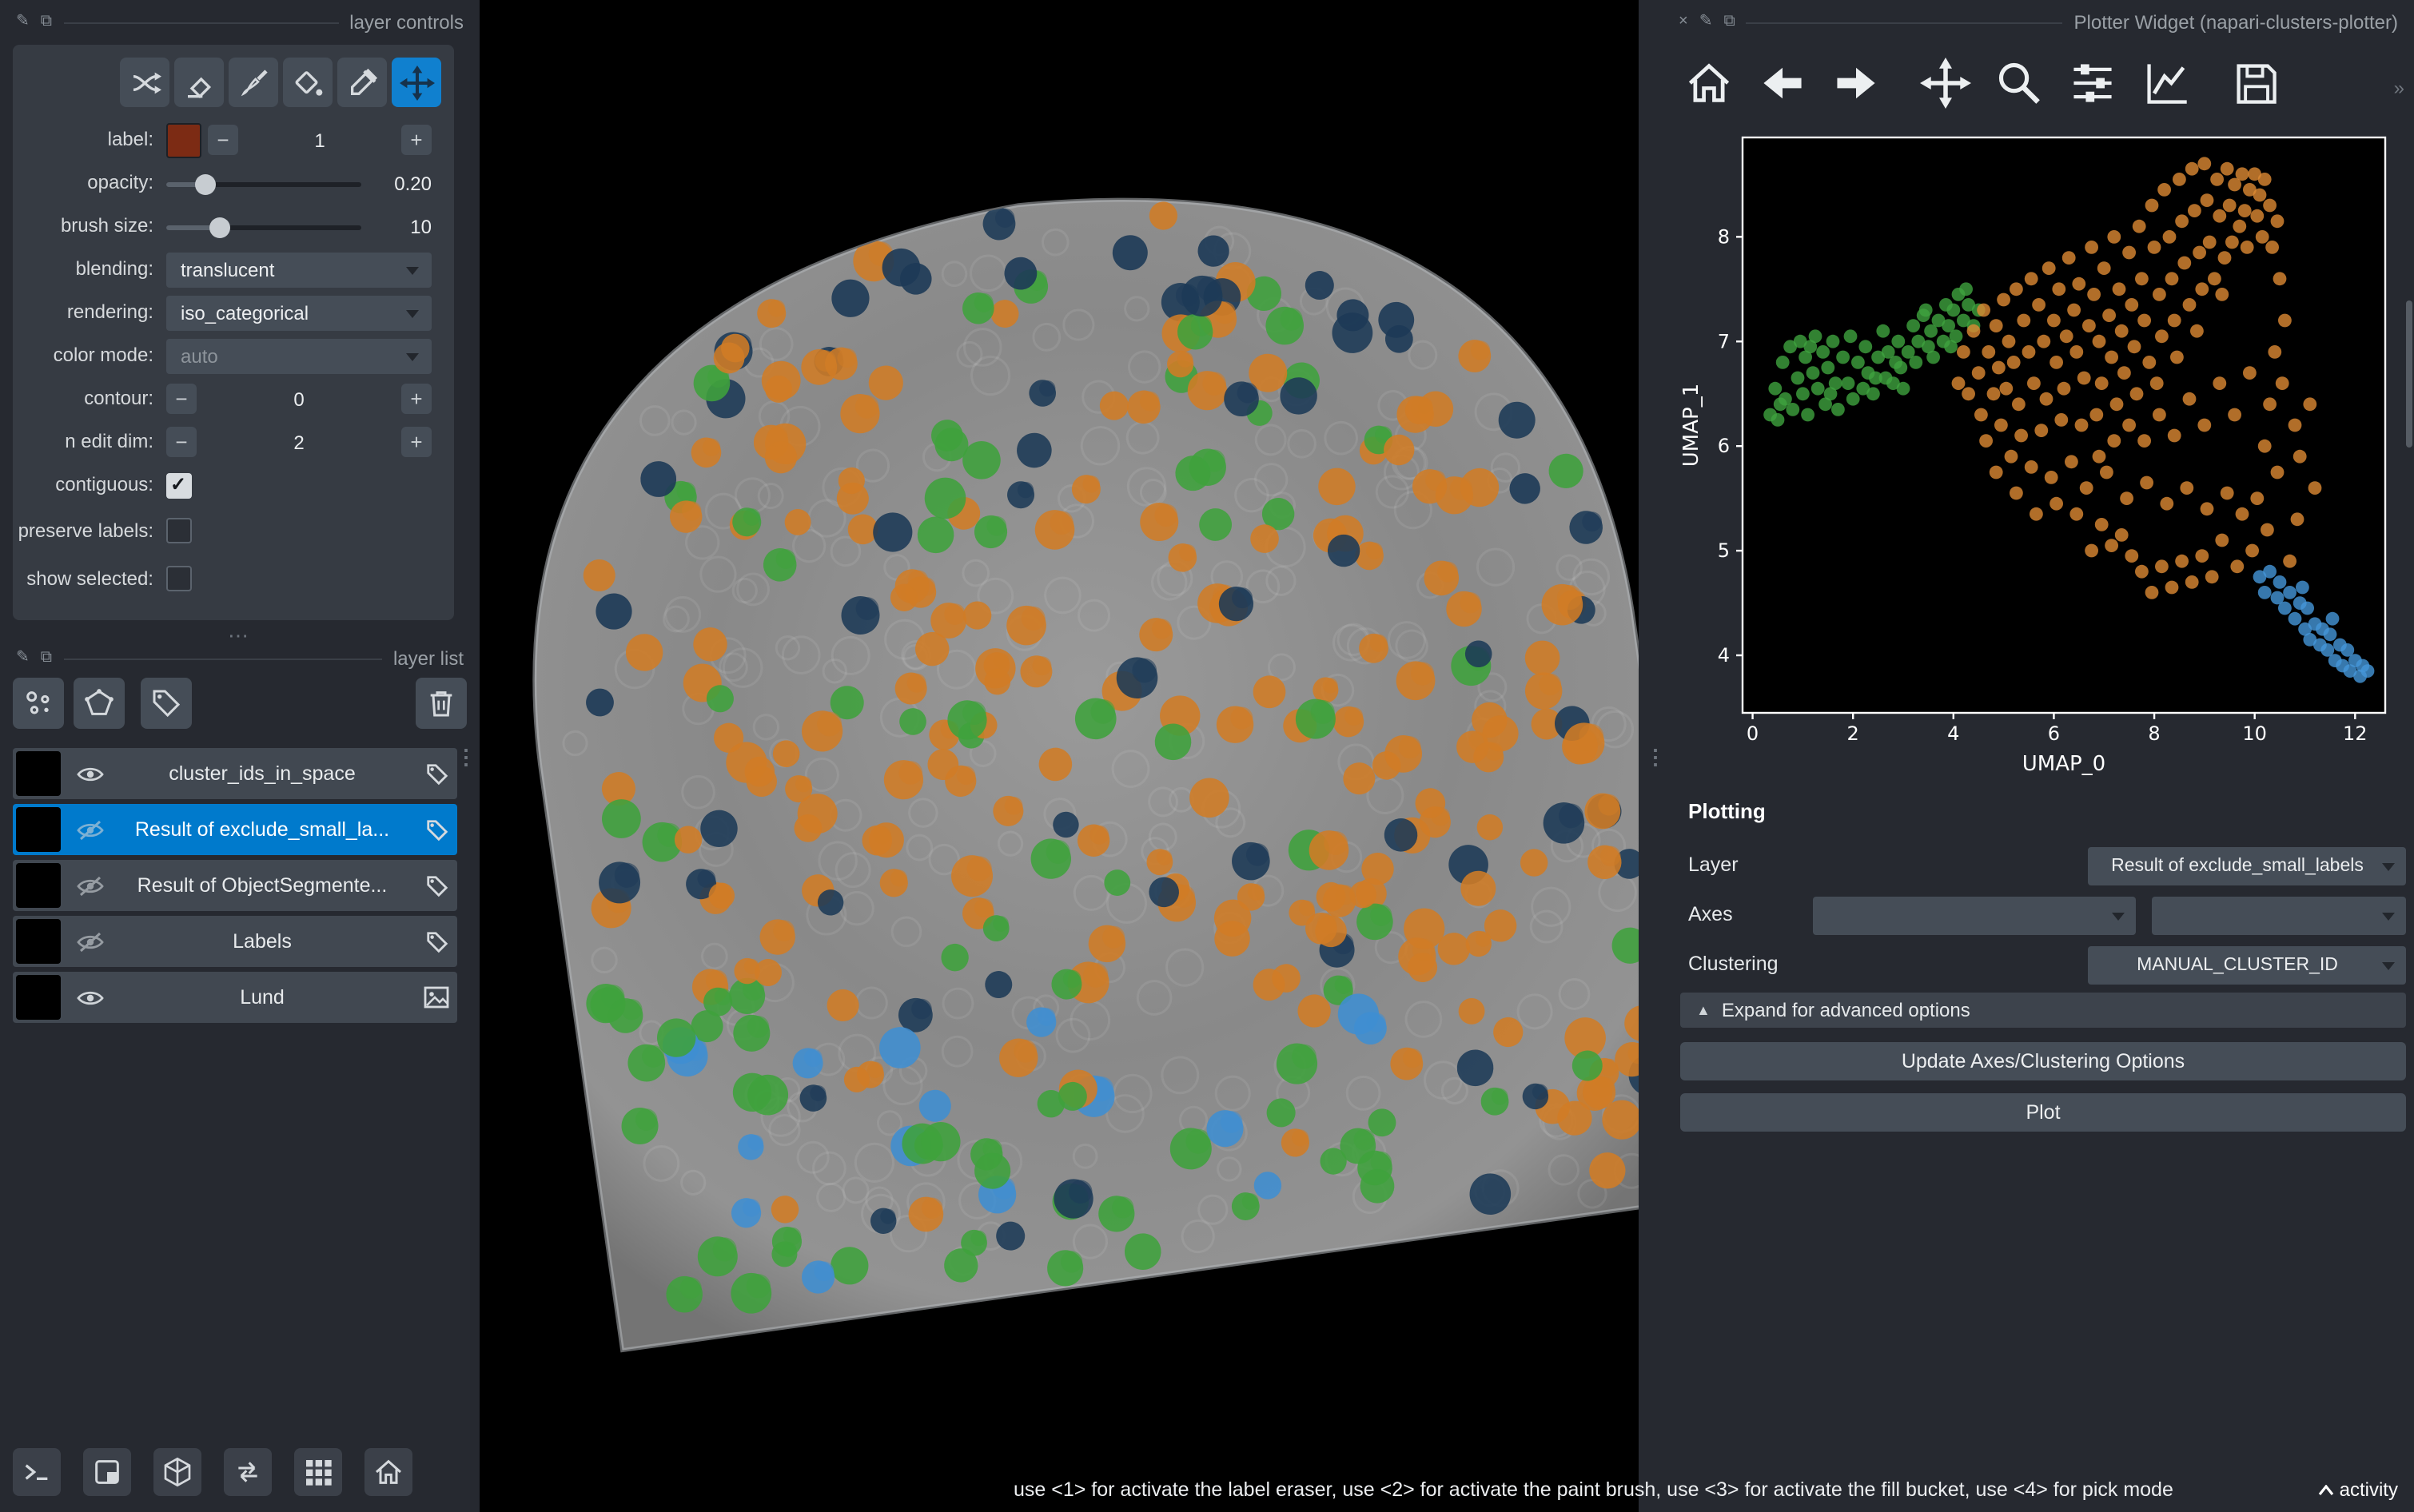 This screenshot has height=1512, width=2414. Describe the element at coordinates (2019, 83) in the screenshot. I see `plot-zoom-button` at that location.